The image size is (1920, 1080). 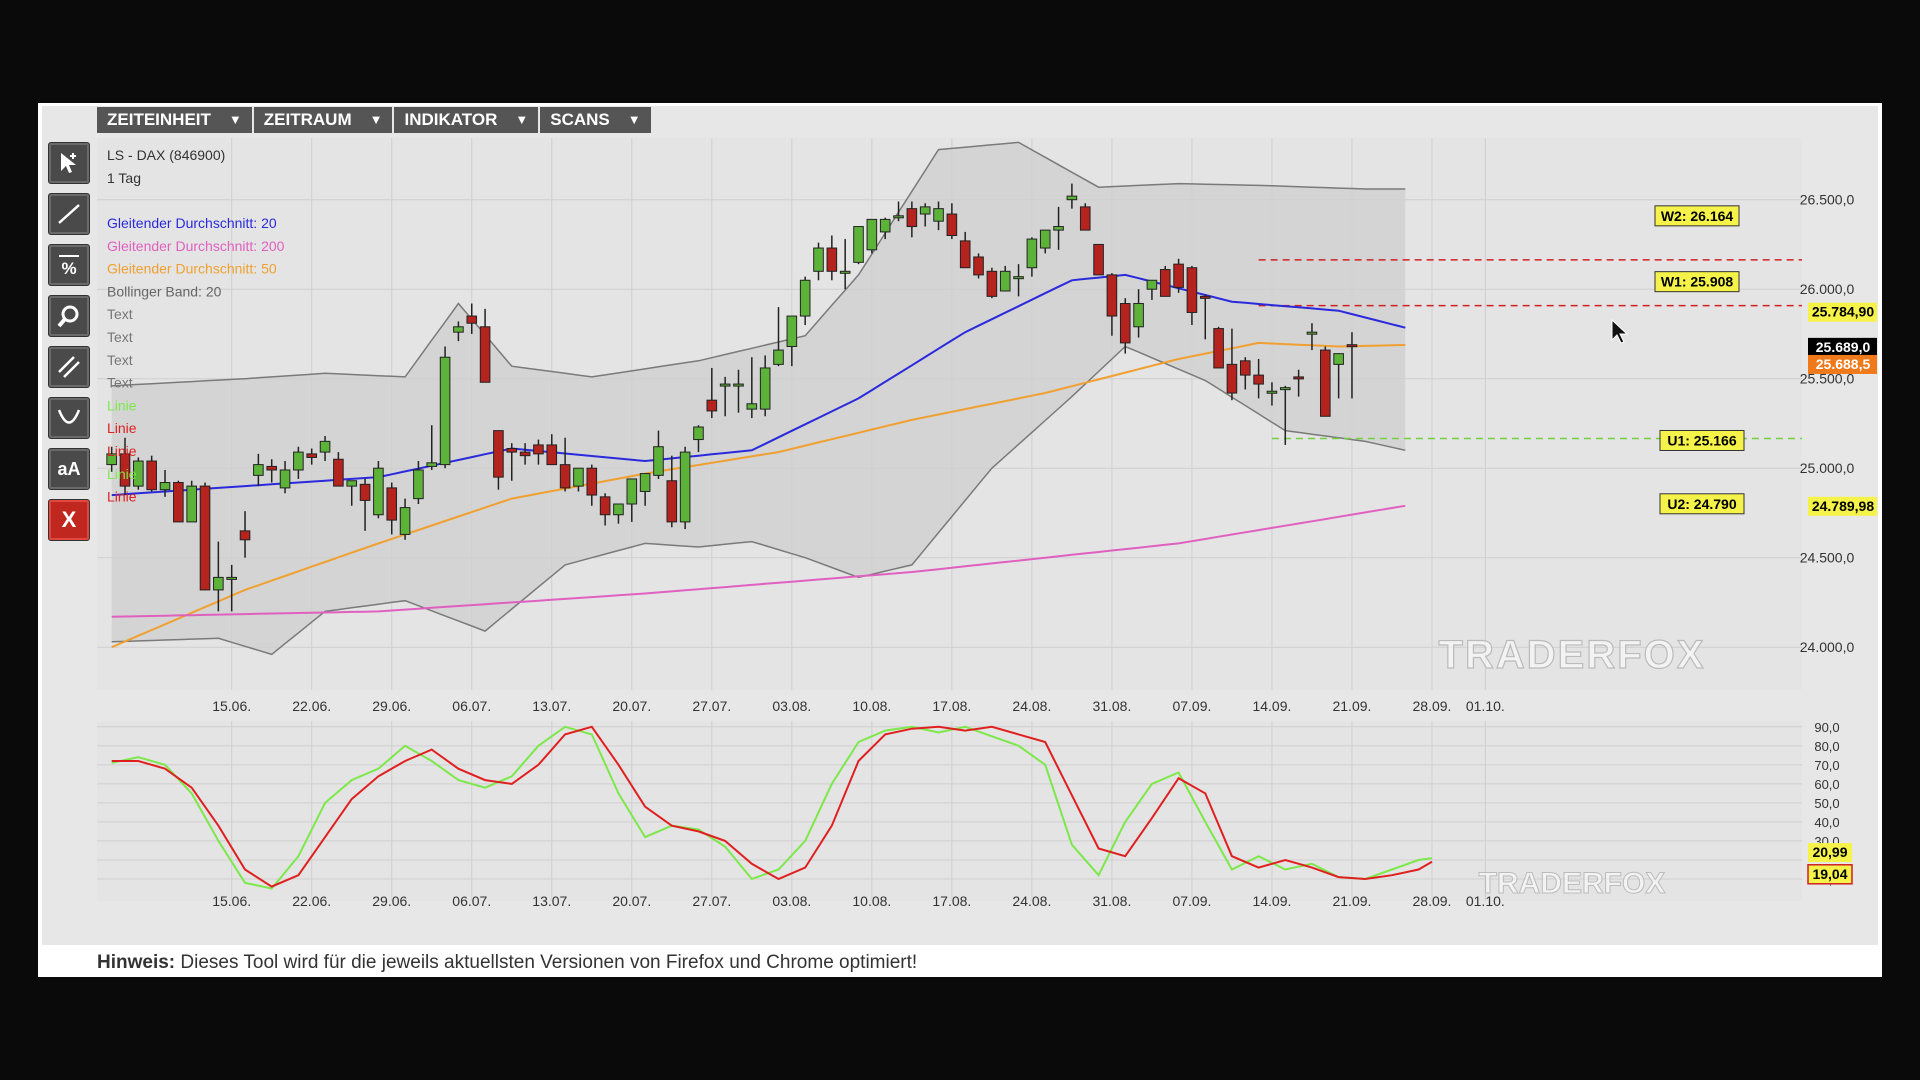 What do you see at coordinates (192, 269) in the screenshot?
I see `legend-item: Gleitender Durchschnitt: 50` at bounding box center [192, 269].